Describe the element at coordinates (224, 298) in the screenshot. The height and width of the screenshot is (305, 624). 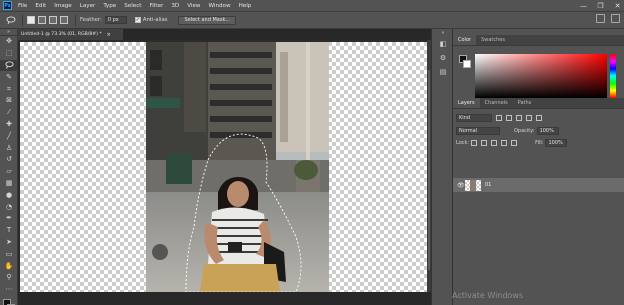
I see `status-bar` at that location.